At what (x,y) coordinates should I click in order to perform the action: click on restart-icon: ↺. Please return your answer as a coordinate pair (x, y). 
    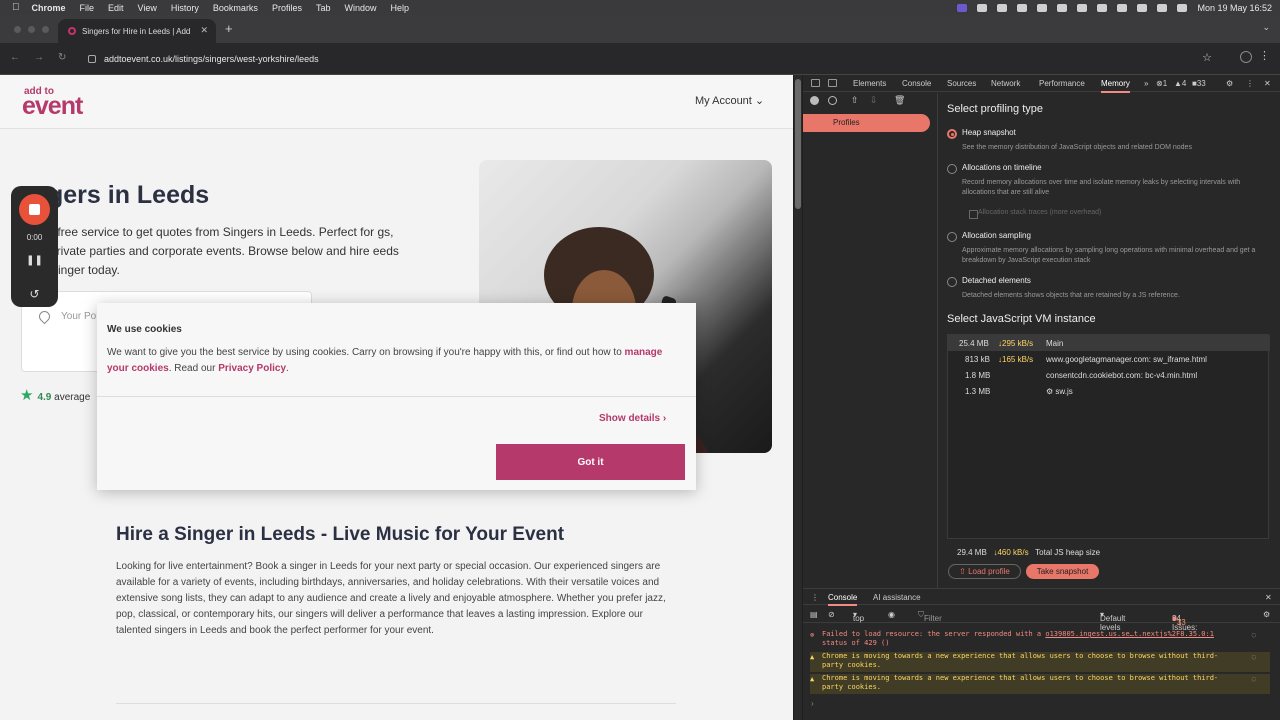
    Looking at the image, I should click on (34, 294).